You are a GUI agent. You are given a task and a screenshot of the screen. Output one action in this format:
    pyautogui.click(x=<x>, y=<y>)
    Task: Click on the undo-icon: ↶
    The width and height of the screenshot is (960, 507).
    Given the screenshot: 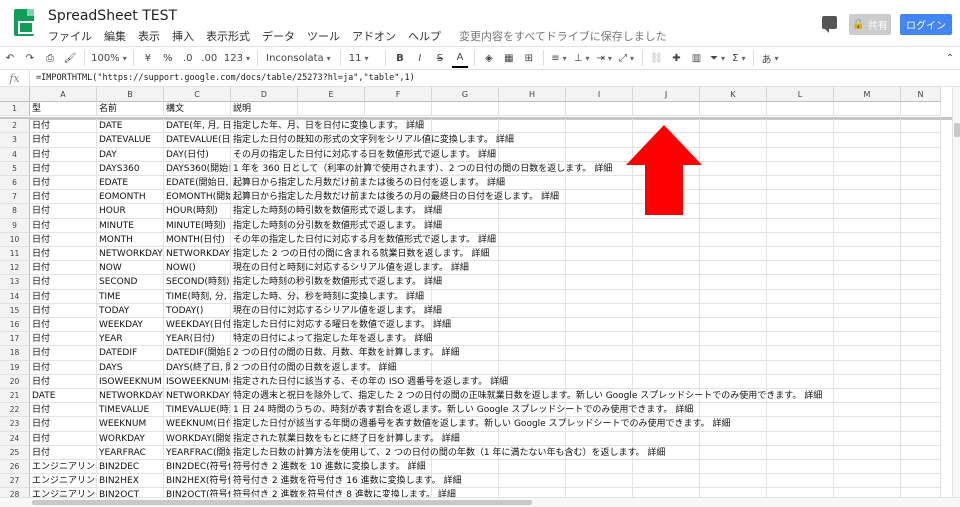 What is the action you would take?
    pyautogui.click(x=10, y=58)
    